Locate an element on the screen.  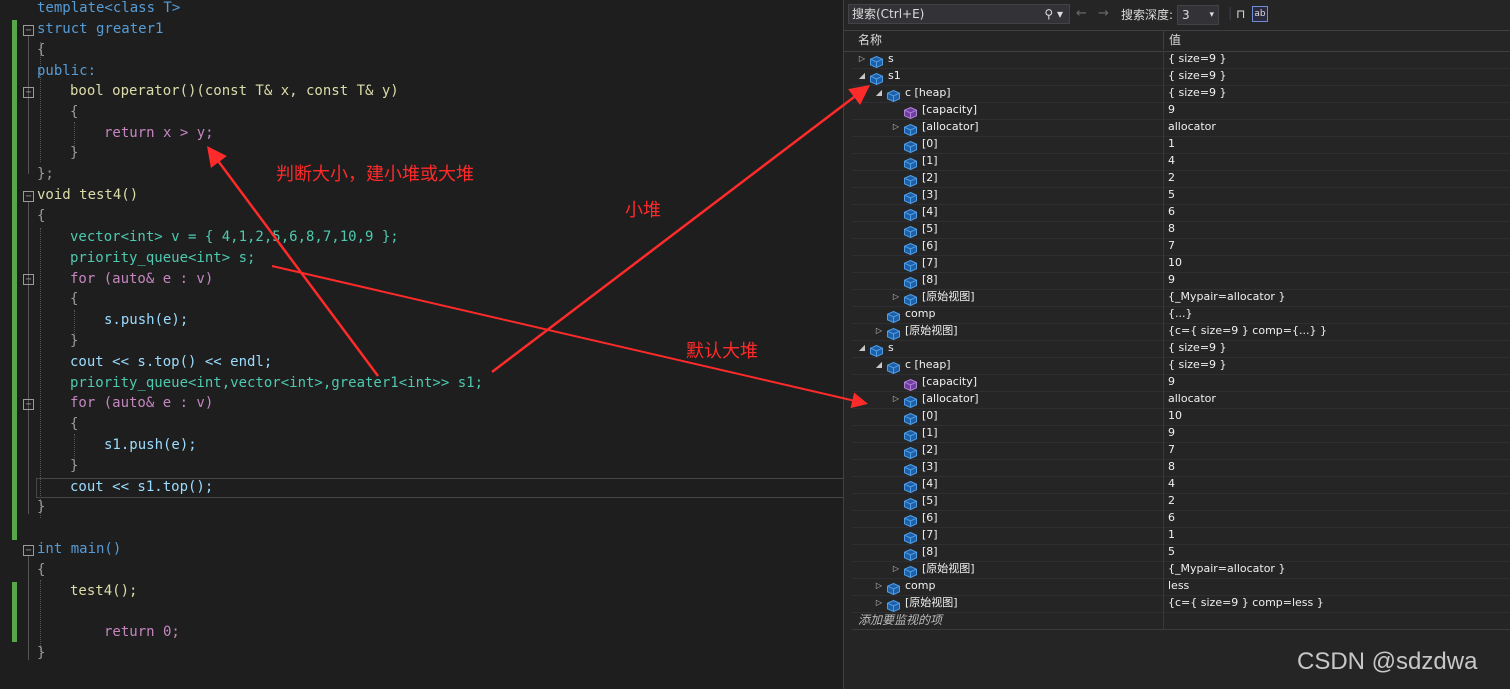
code-line: cout << s.top() << endl; is located at coordinates (171, 362).